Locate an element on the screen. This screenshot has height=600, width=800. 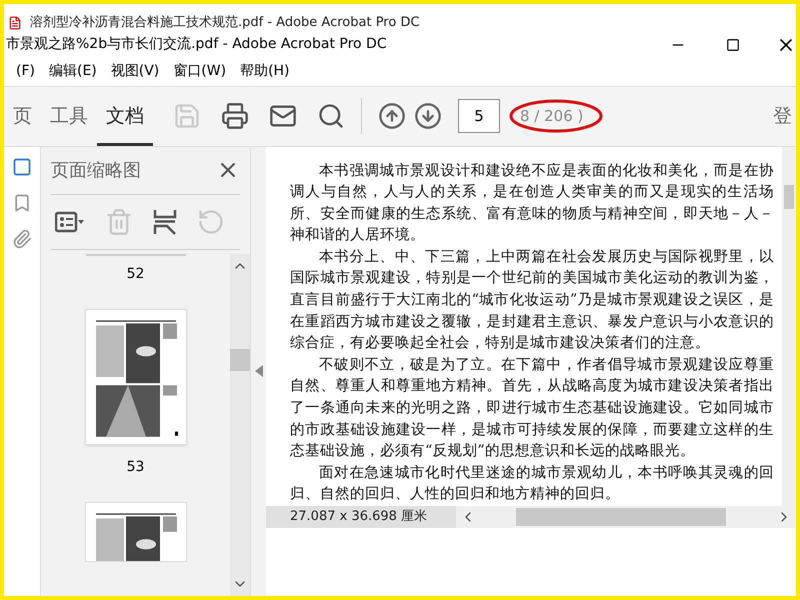
window-title: 溶剂型冷补沥青混合料施工技术规范.pdf - Adobe Acrobat Pro DC is located at coordinates (225, 23).